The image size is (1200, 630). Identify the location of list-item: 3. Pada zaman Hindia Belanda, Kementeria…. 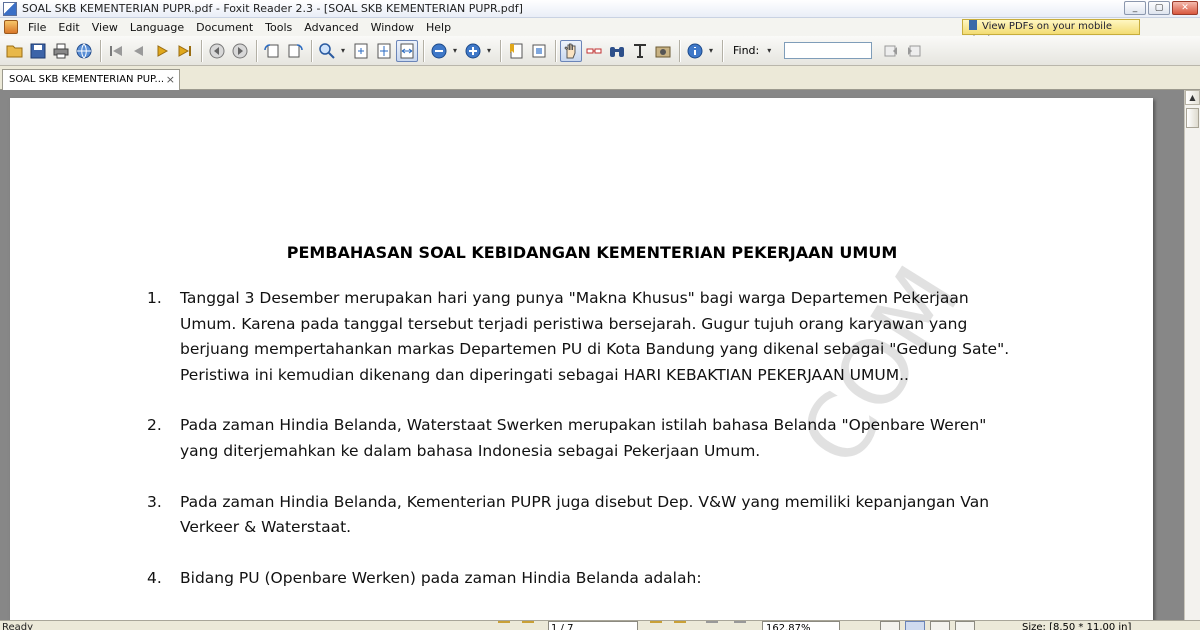
(587, 515).